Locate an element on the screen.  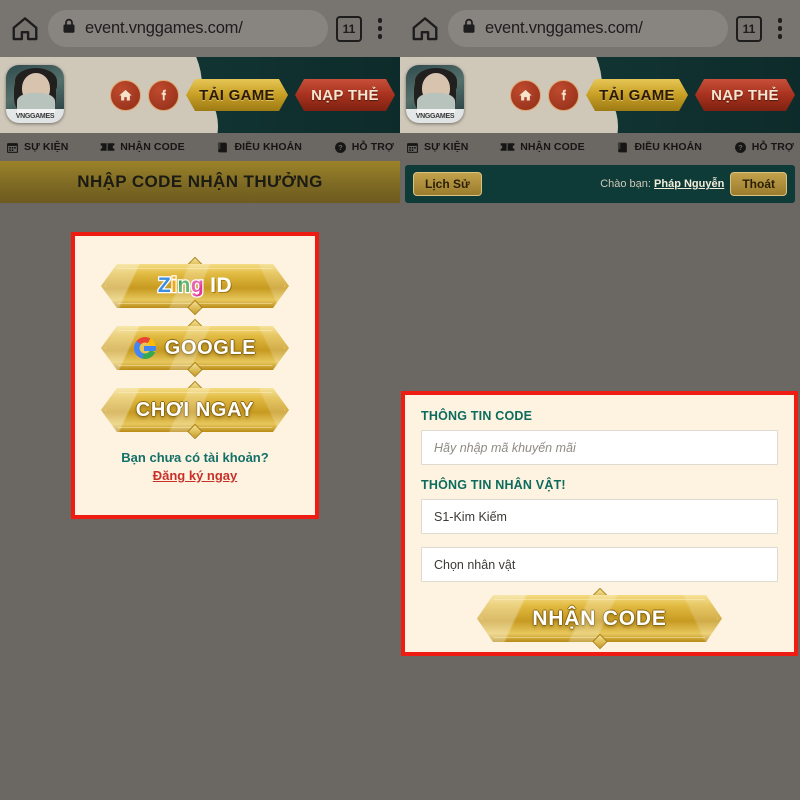
page-title-banner: NHẬP CODE NHẬN THƯỞNG is located at coordinates (200, 182).